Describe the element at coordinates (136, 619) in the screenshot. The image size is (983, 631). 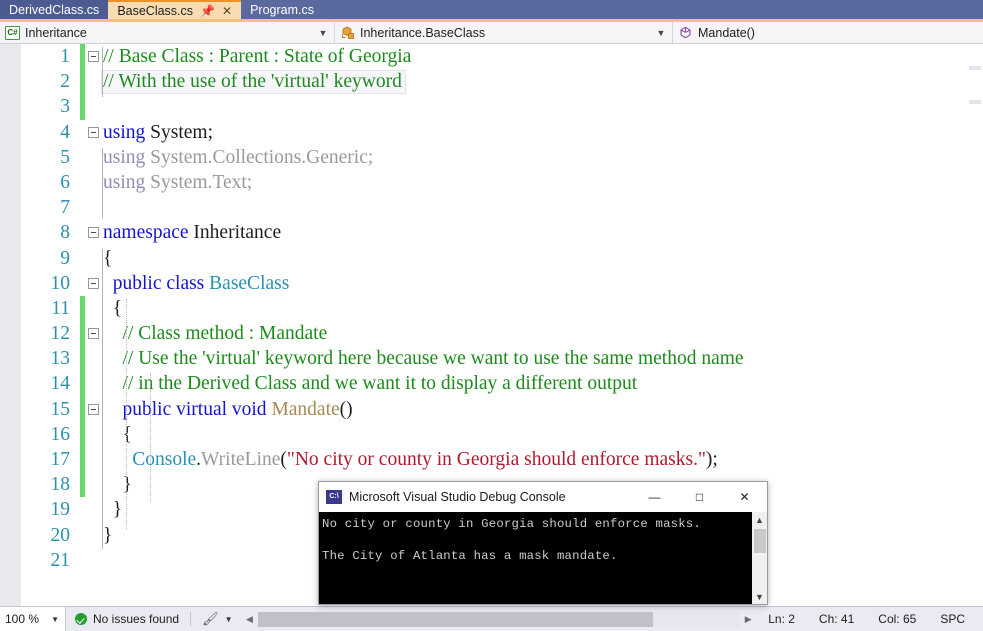
I see `issues-label: No issues found` at that location.